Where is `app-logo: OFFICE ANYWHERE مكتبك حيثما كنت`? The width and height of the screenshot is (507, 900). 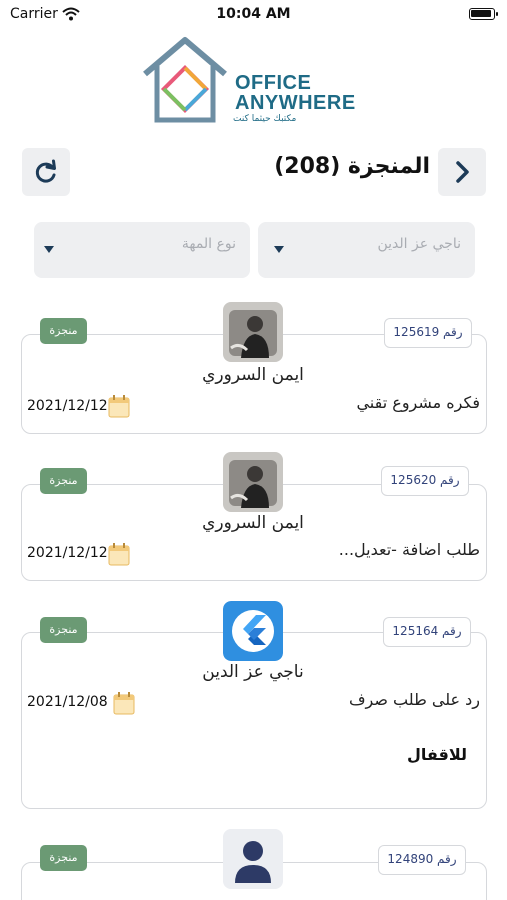 app-logo: OFFICE ANYWHERE مكتبك حيثما كنت is located at coordinates (260, 81).